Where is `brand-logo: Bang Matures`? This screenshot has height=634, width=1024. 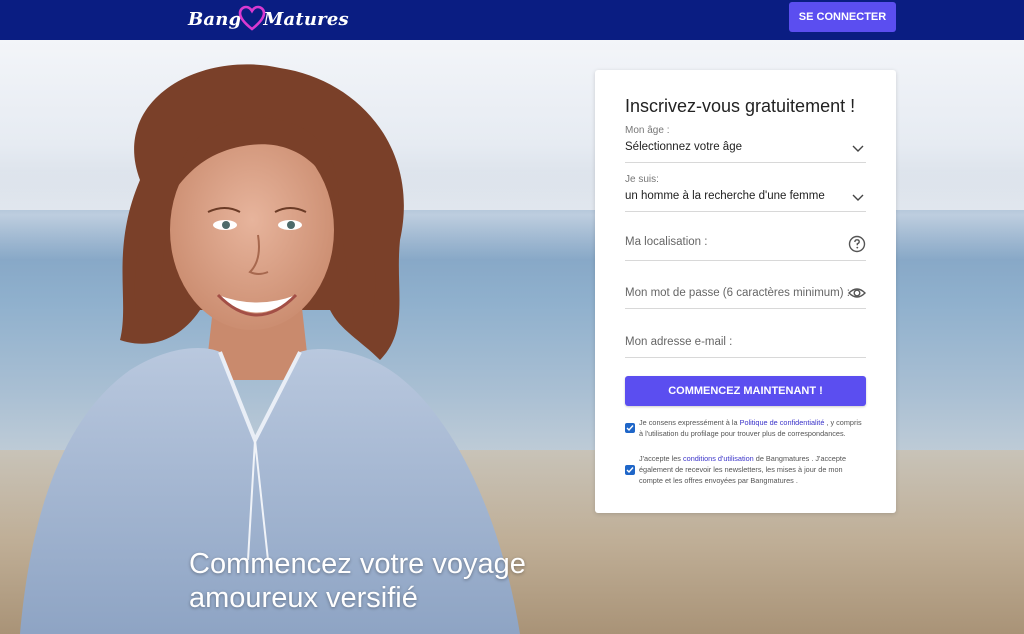
brand-logo: Bang Matures is located at coordinates (268, 19).